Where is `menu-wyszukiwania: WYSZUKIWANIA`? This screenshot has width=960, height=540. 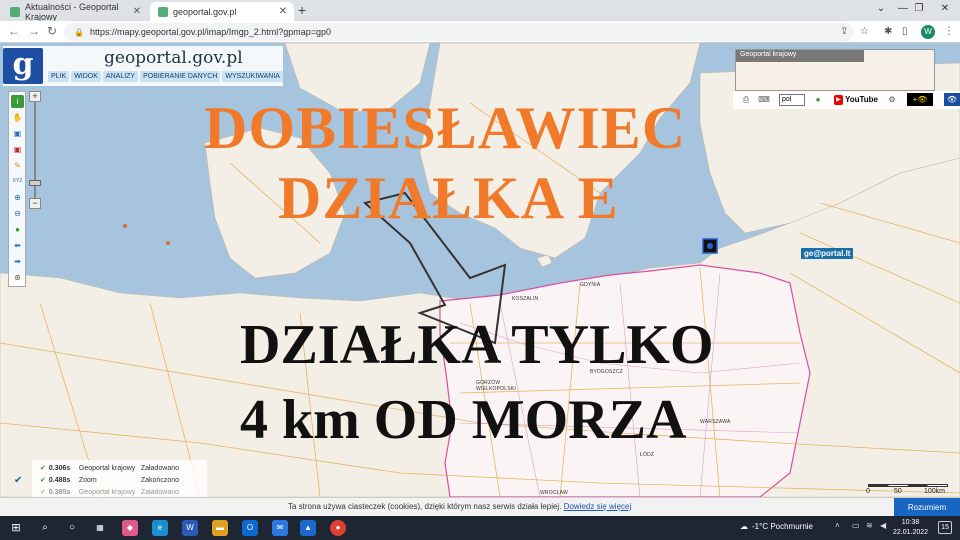 menu-wyszukiwania: WYSZUKIWANIA is located at coordinates (252, 76).